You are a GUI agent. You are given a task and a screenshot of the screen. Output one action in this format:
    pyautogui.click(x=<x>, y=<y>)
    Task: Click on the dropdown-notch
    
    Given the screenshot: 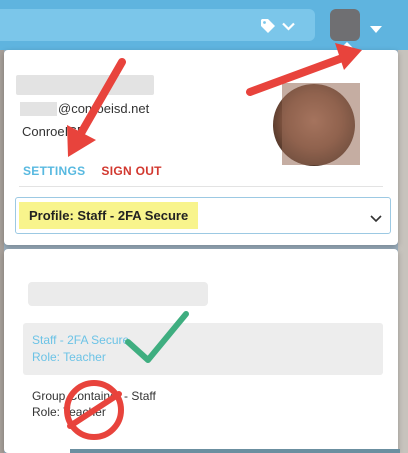 What is the action you would take?
    pyautogui.click(x=347, y=46)
    